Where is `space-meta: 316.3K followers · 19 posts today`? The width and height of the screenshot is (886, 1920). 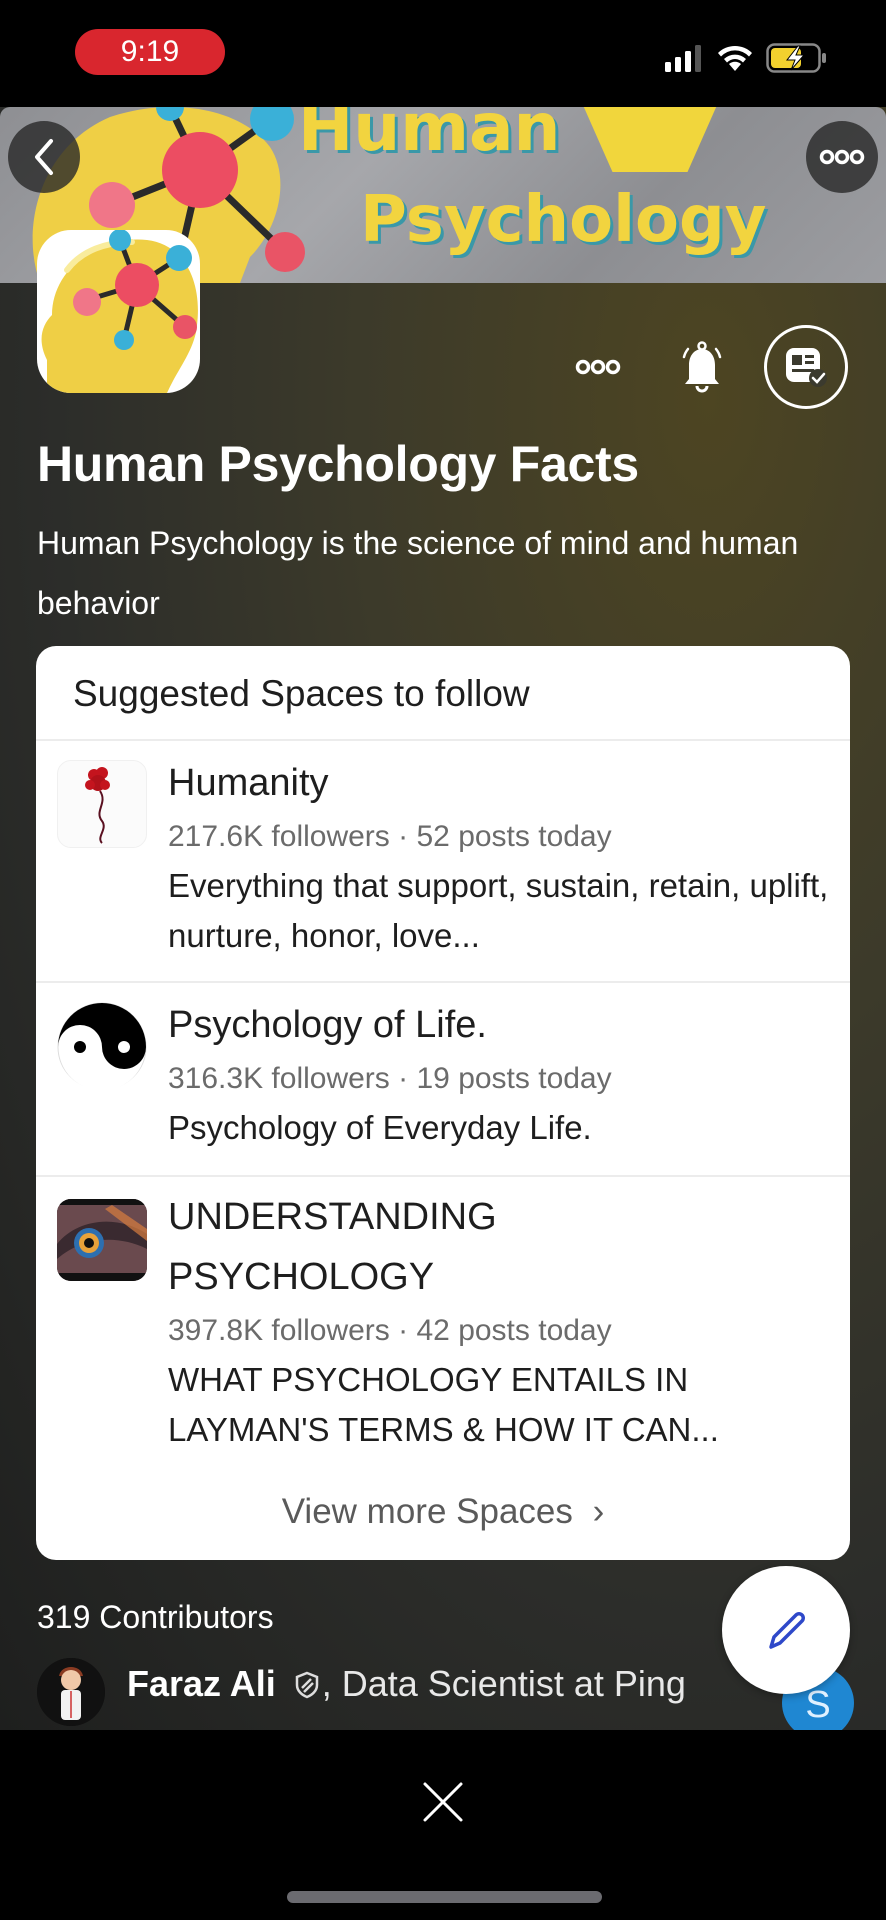 space-meta: 316.3K followers · 19 posts today is located at coordinates (499, 1079).